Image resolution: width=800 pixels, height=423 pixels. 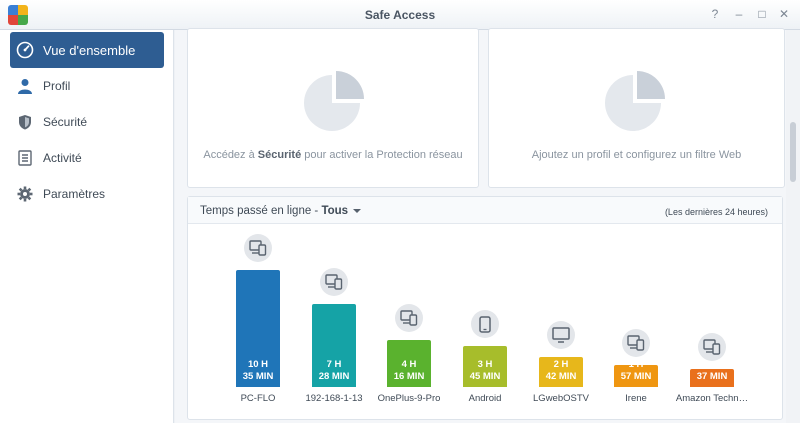 I want to click on chart-bar: 7 H 28 MIN, so click(x=334, y=345).